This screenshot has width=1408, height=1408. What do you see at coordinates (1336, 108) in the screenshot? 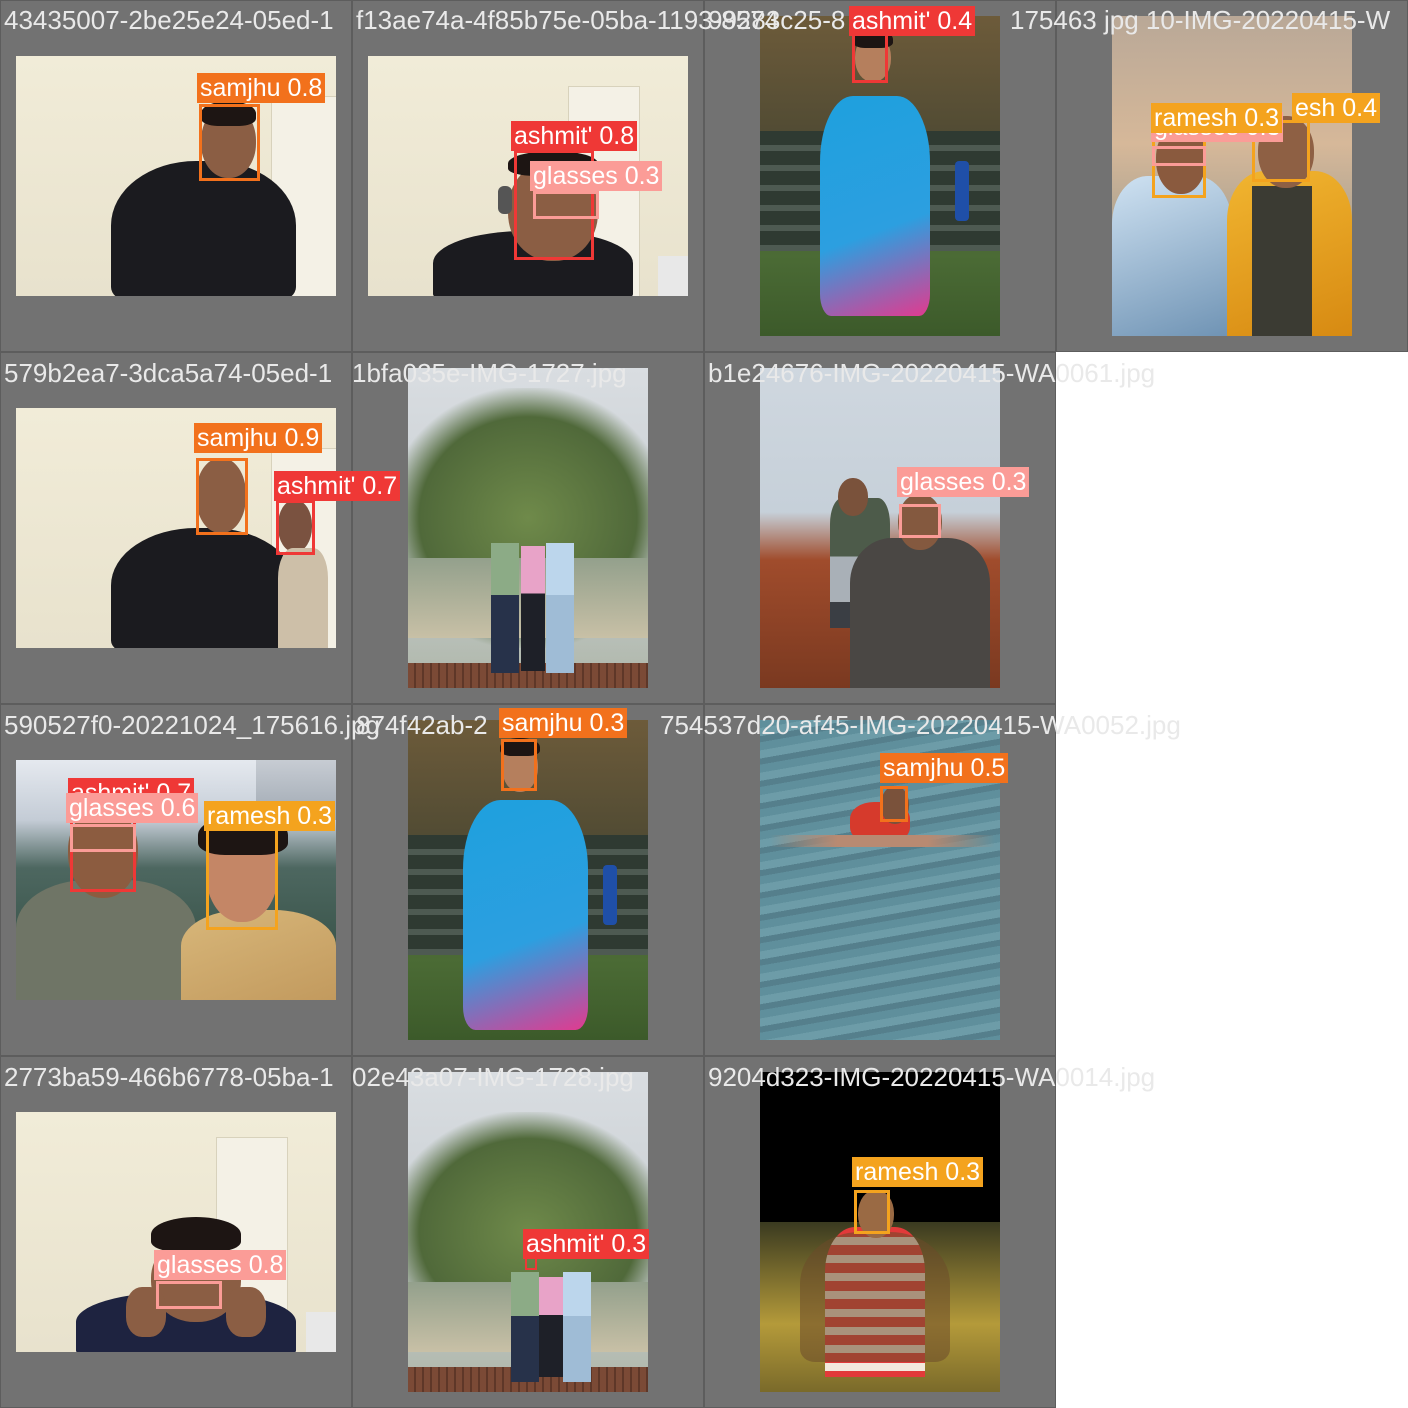
I see `detection-label: esh 0.4` at bounding box center [1336, 108].